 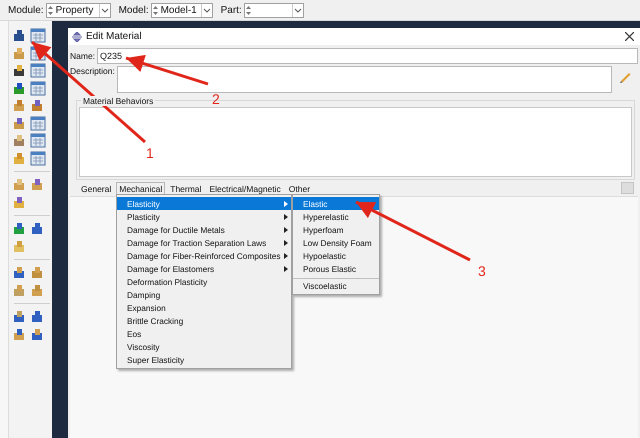 I want to click on menu-item: Damage for Ductile Metals, so click(x=204, y=229).